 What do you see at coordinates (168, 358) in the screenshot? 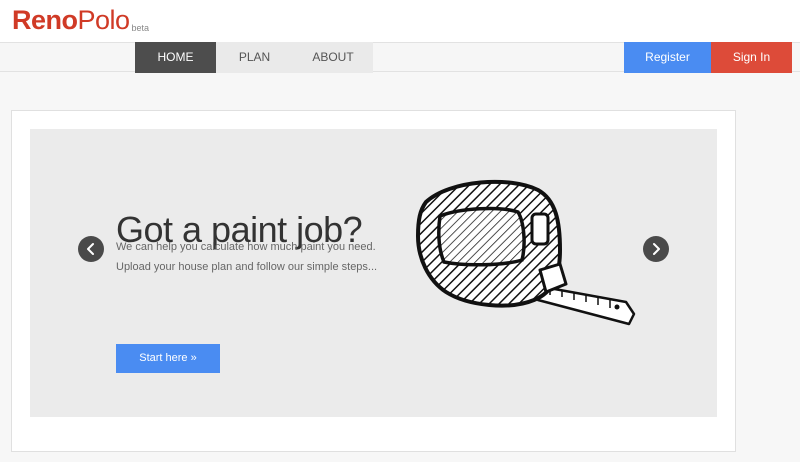
I see `start-here-button: Start here »` at bounding box center [168, 358].